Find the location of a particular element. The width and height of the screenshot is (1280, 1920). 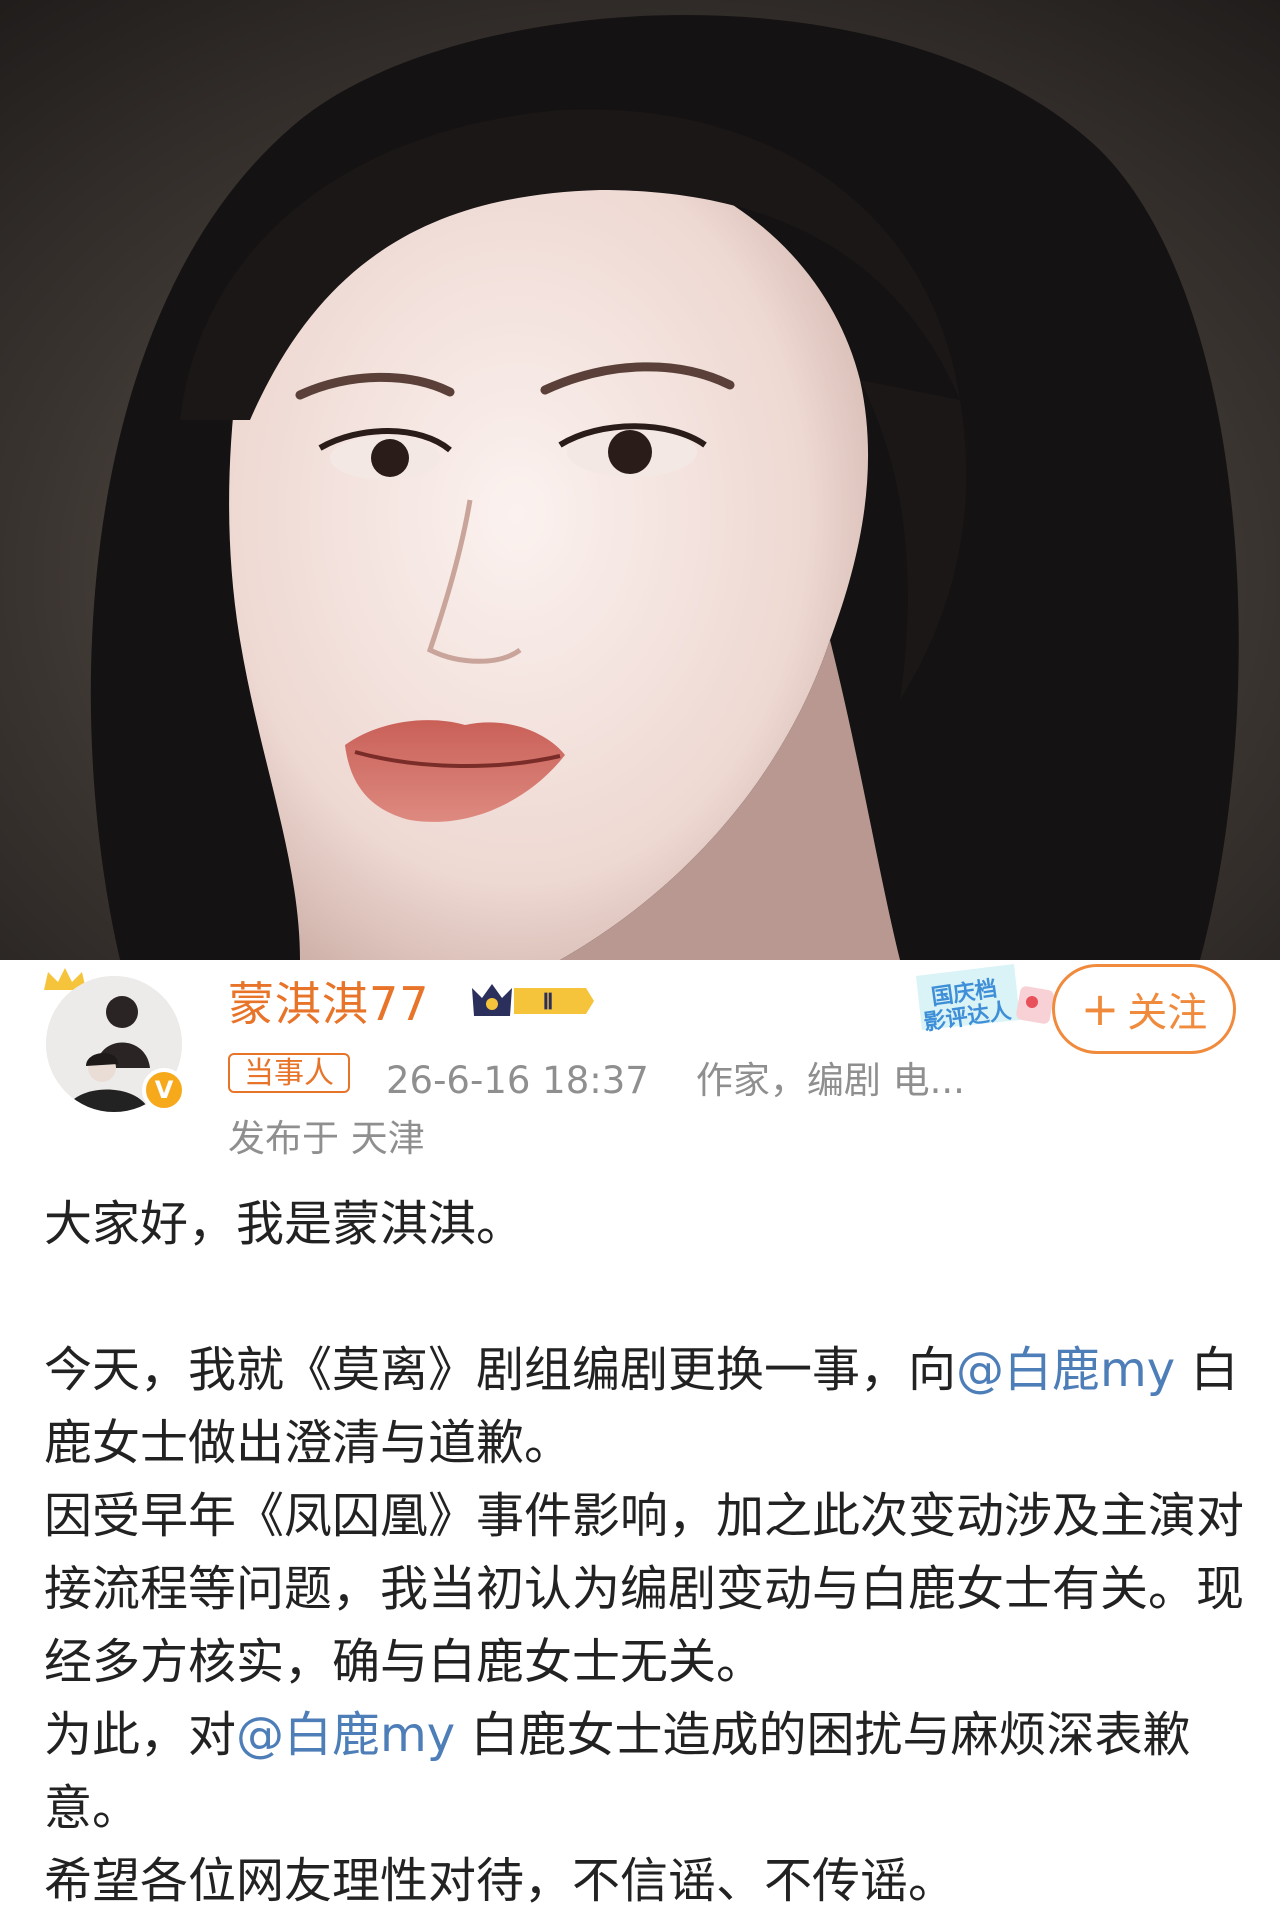

author-name: 蒙淇淇77 is located at coordinates (329, 1001).